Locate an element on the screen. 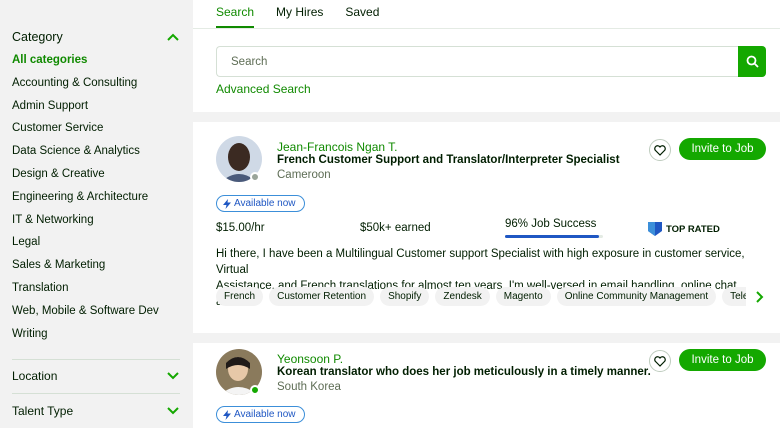 Image resolution: width=780 pixels, height=428 pixels. location-filter-header: Location is located at coordinates (96, 376).